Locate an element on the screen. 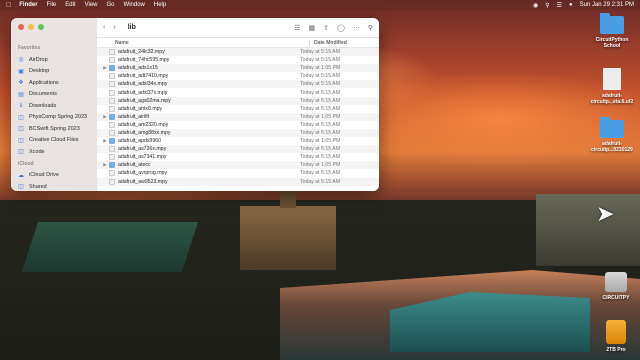 The image size is (640, 360). table-row: adafruit_as726x.mpy Today at 5:15 AM is located at coordinates (238, 149).